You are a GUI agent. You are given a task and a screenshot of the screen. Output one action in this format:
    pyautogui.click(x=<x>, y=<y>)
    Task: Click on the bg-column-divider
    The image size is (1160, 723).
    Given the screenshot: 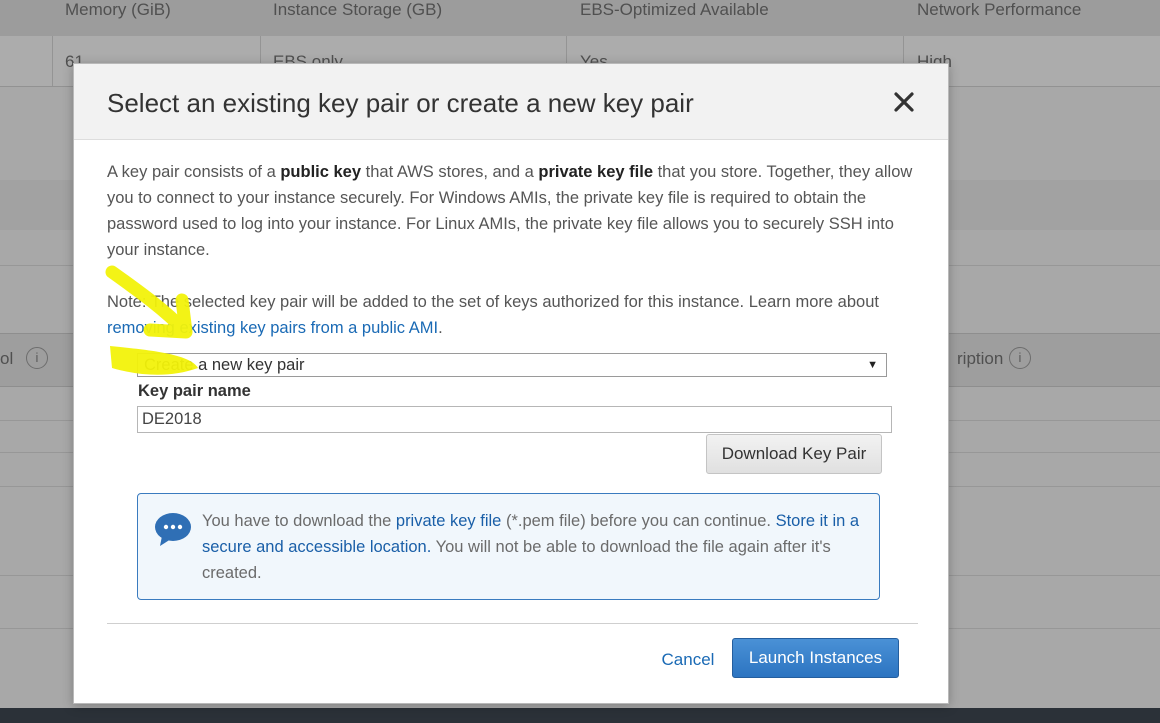 What is the action you would take?
    pyautogui.click(x=52, y=61)
    